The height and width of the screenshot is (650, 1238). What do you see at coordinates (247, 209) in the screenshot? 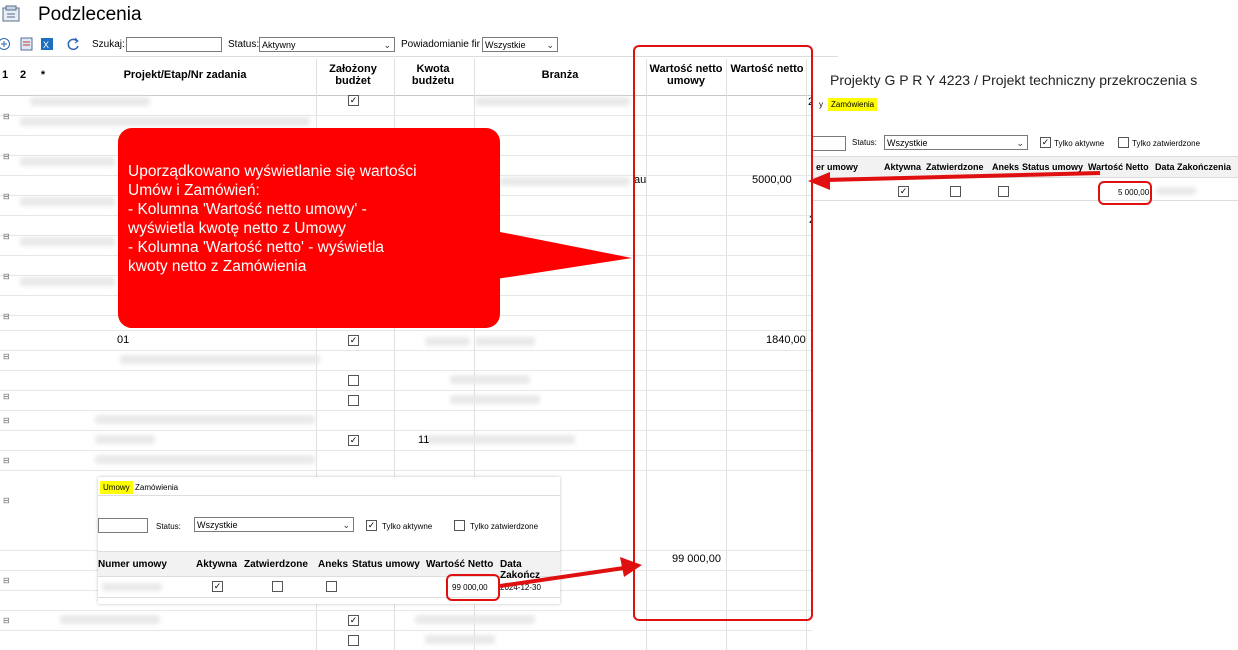
I see `callout-line: - Kolumna 'Wartość netto umowy' -` at bounding box center [247, 209].